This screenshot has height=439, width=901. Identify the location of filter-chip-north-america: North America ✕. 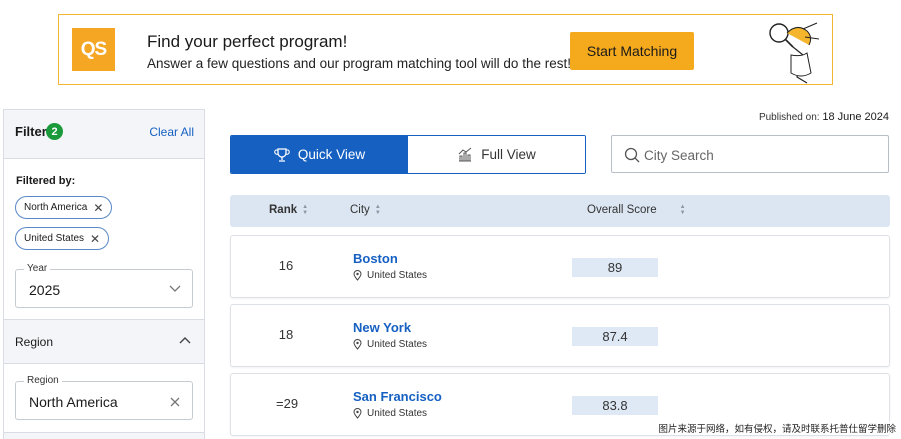
(64, 207).